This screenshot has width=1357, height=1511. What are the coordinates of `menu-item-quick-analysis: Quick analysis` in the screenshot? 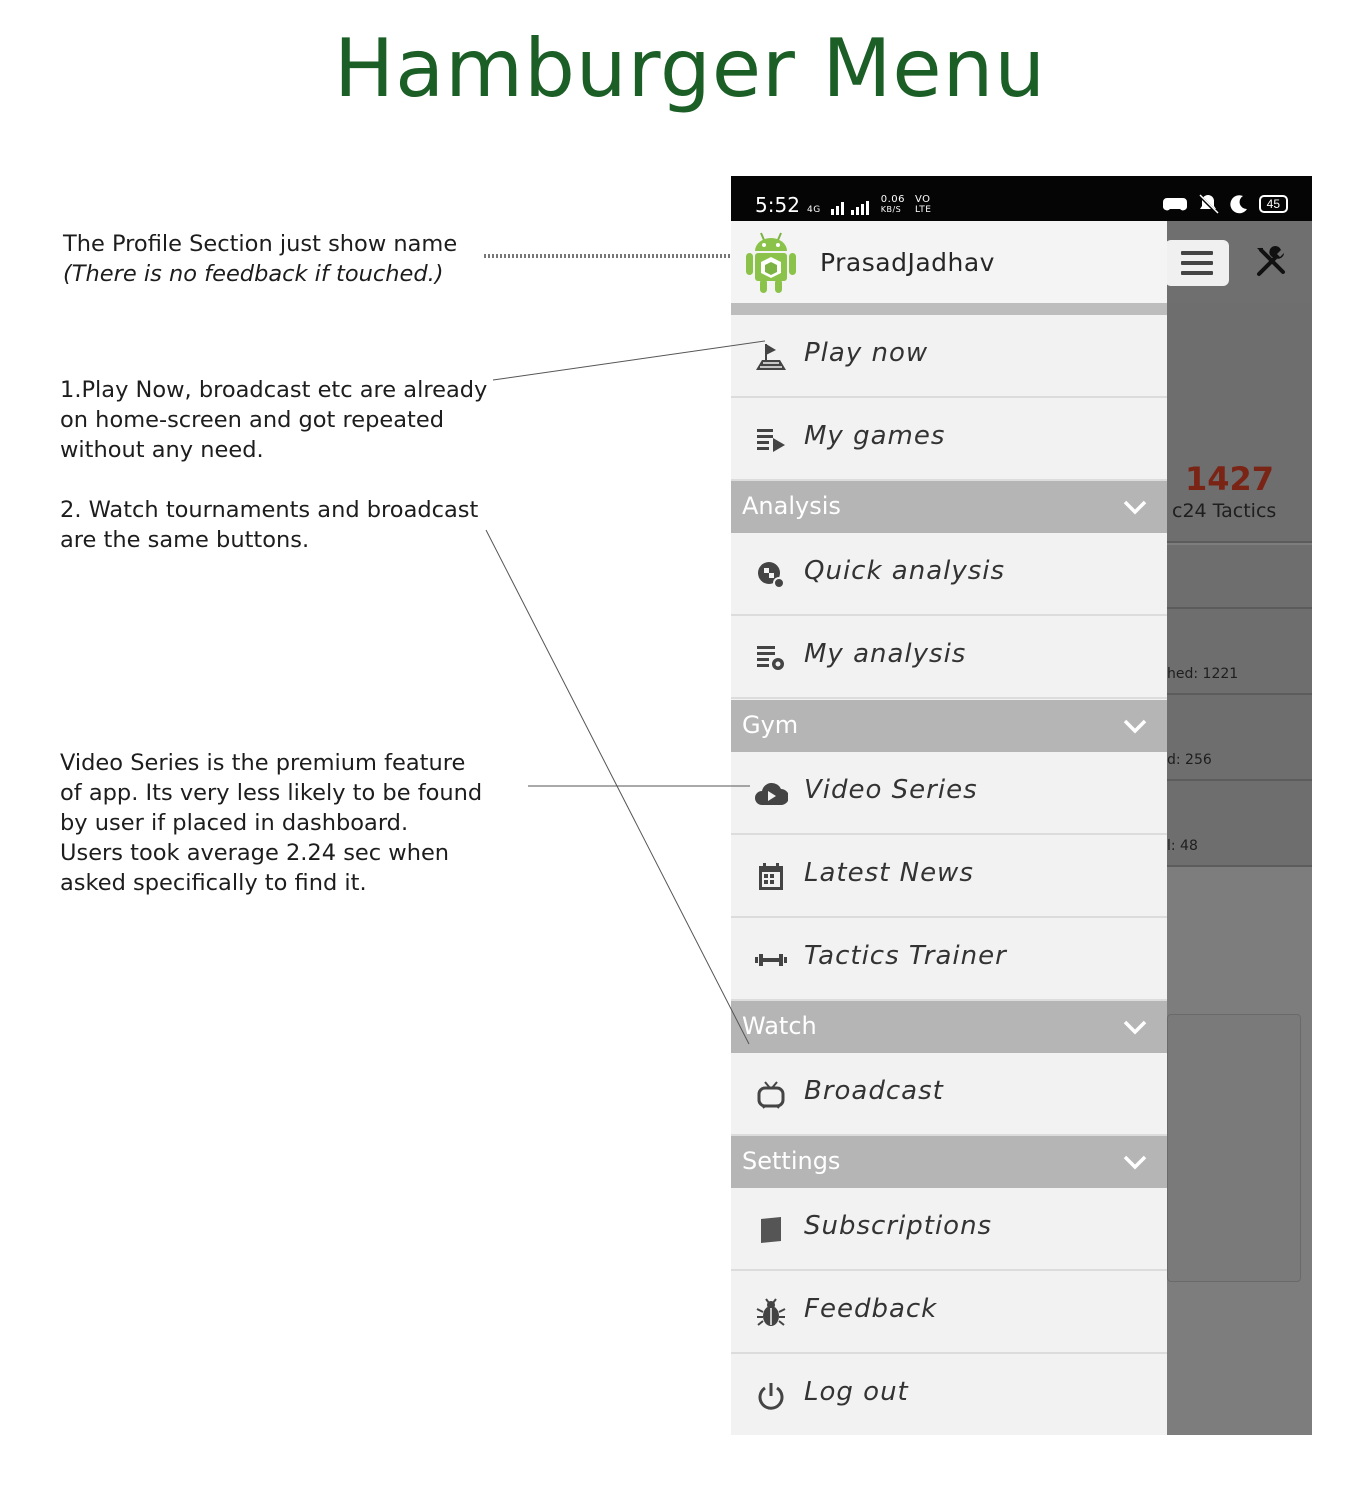 It's located at (949, 574).